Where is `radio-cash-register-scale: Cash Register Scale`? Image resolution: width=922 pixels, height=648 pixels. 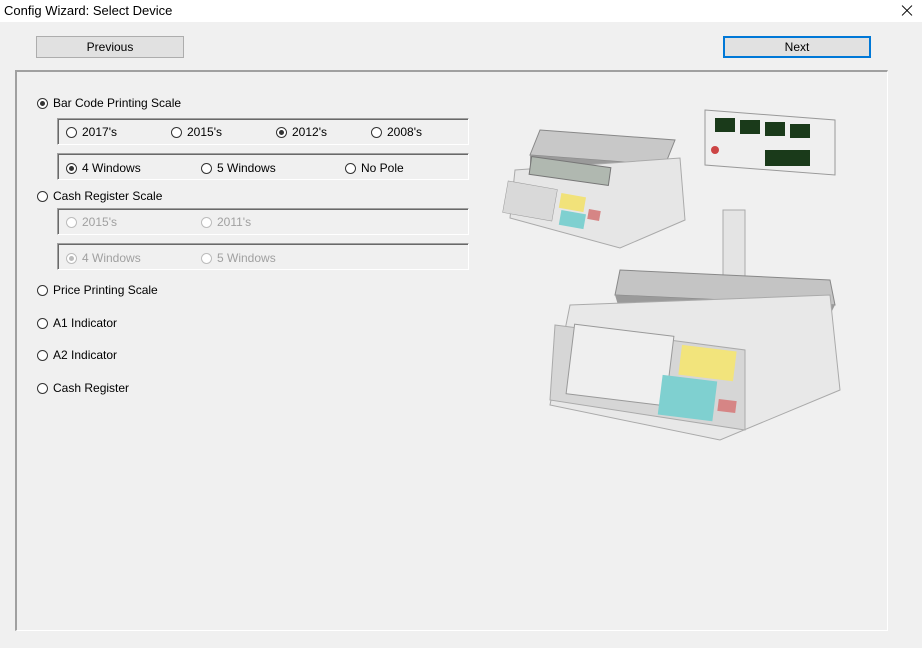
radio-cash-register-scale: Cash Register Scale is located at coordinates (99, 196).